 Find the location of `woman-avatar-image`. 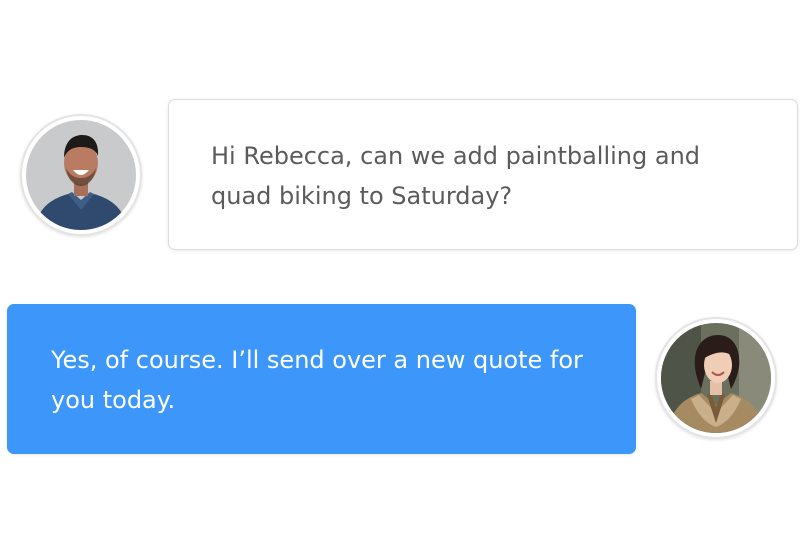

woman-avatar-image is located at coordinates (716, 378).